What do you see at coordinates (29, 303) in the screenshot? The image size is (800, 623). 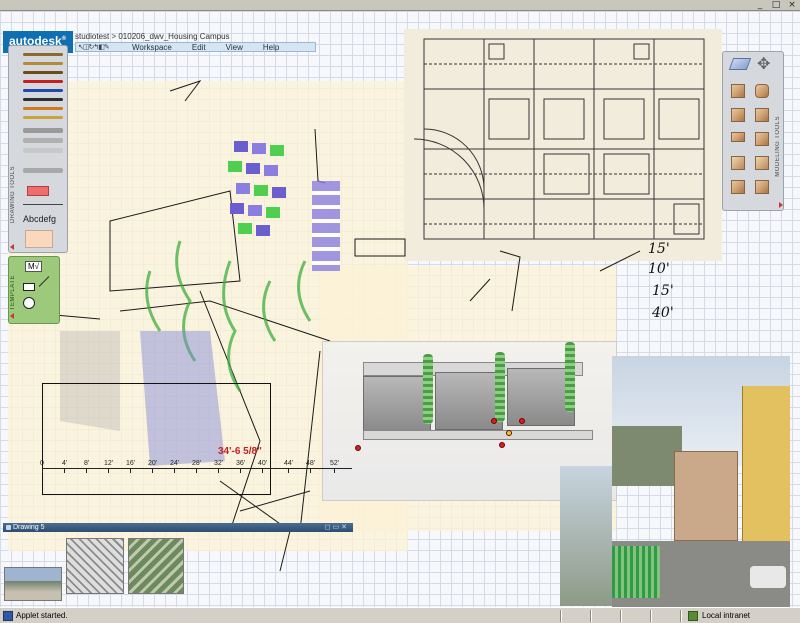 I see `circle-template` at bounding box center [29, 303].